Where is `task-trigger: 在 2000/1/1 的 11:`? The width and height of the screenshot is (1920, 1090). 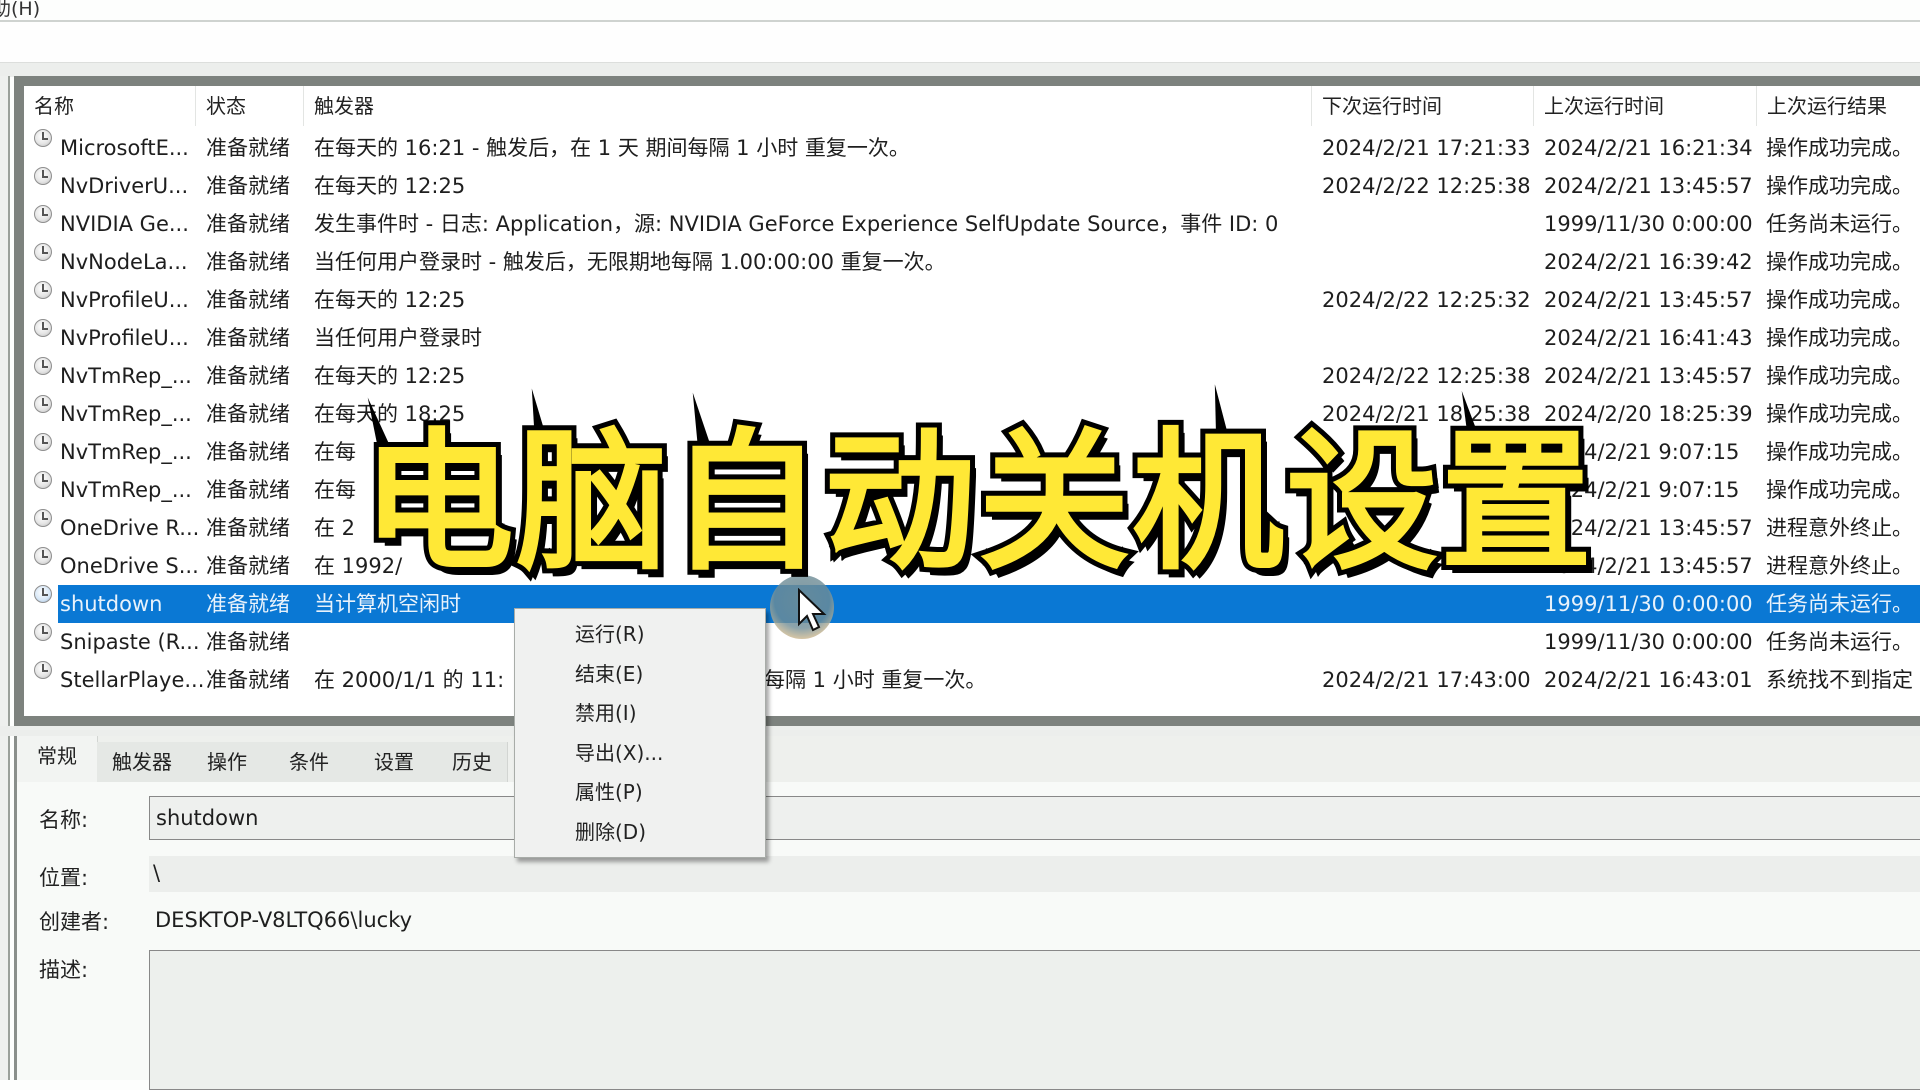
task-trigger: 在 2000/1/1 的 11: is located at coordinates (409, 680).